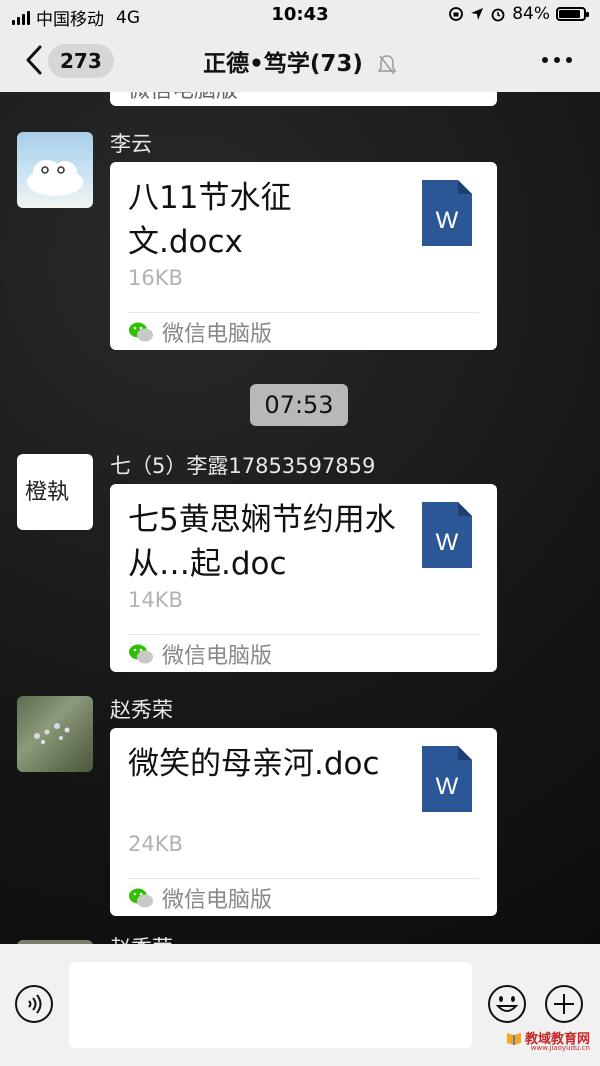 This screenshot has height=1066, width=600. Describe the element at coordinates (270, 1005) in the screenshot. I see `message-input` at that location.